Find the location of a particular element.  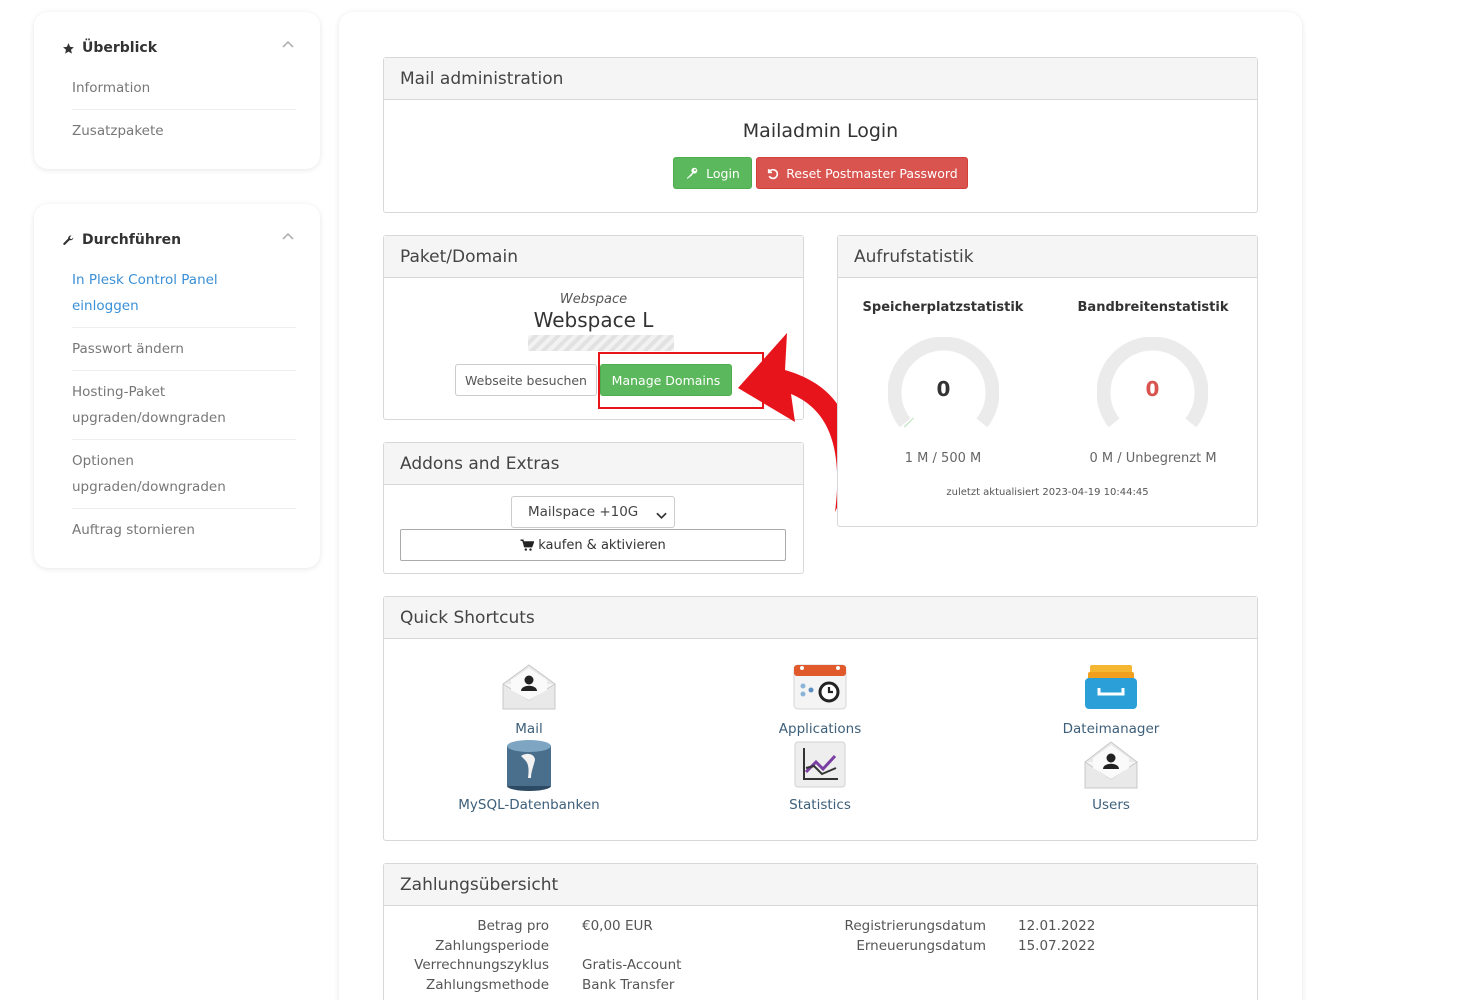

statistics-updated: zuletzt aktualisiert 2023-04-19 10:44:45 is located at coordinates (1047, 492).